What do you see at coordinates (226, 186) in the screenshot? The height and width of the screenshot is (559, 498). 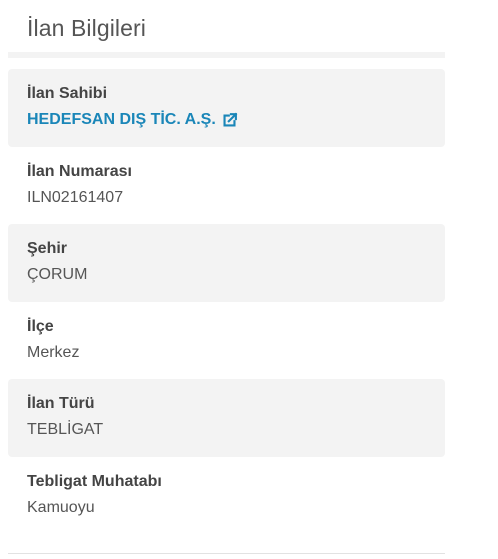 I see `detail-row-number: İlan Numarası ILN02161407` at bounding box center [226, 186].